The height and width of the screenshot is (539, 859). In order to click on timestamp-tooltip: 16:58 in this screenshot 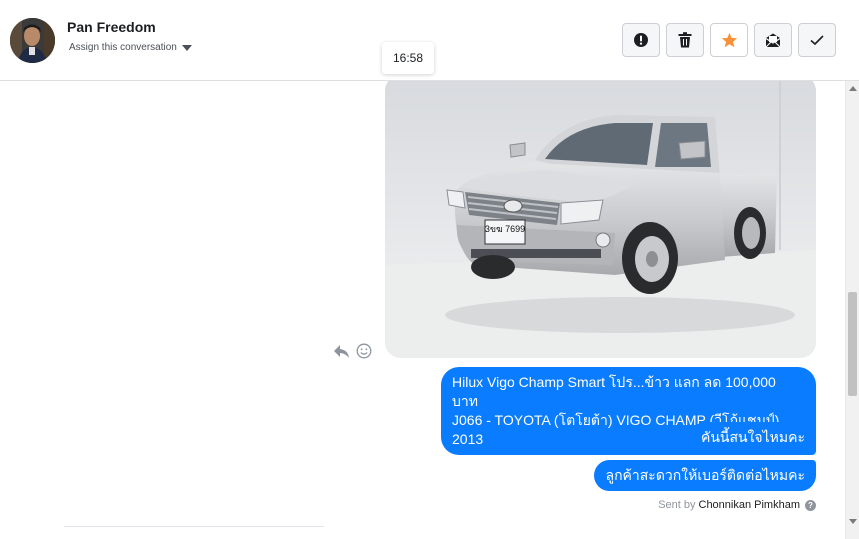, I will do `click(408, 58)`.